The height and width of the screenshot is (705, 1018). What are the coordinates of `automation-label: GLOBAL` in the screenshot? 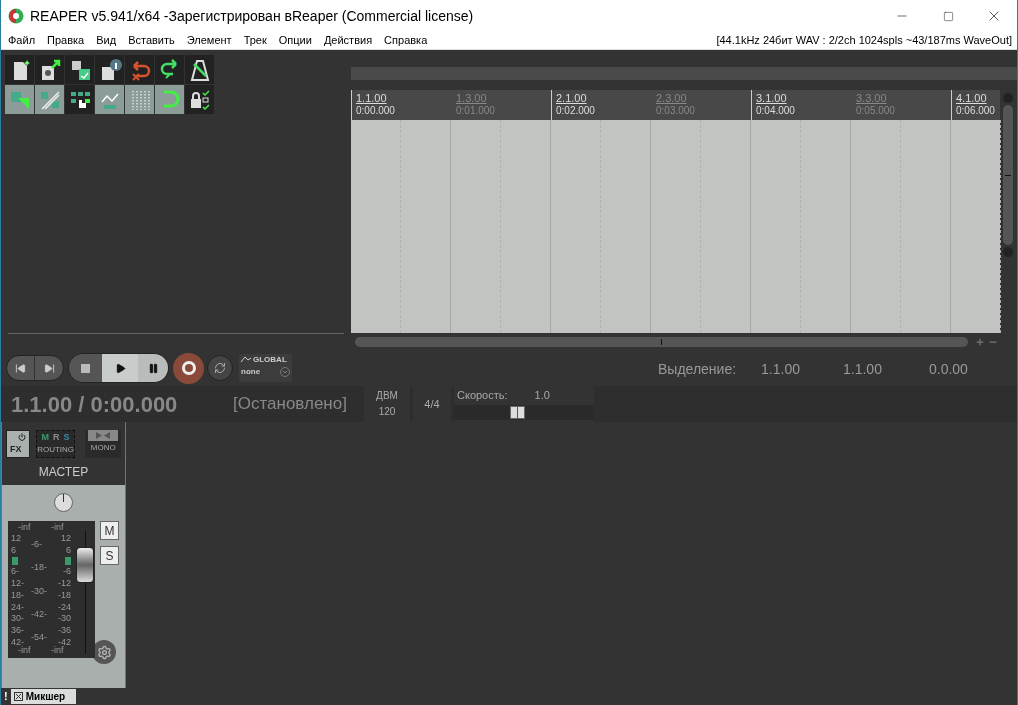 It's located at (270, 359).